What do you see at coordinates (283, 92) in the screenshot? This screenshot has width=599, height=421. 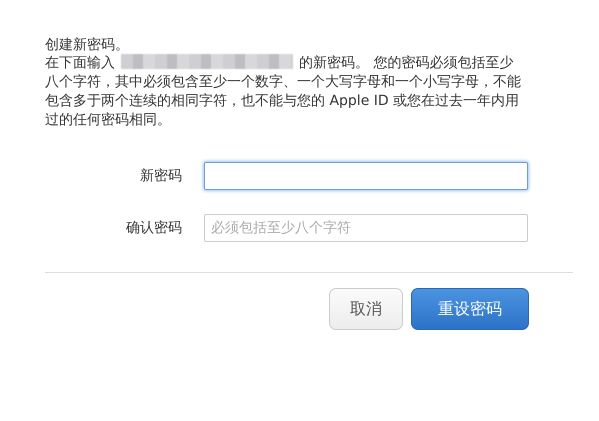 I see `instructions-paragraph: 在下面输入 的新密码。 您的密码必须包括至少八个字符，其中必须包含至少一个数字、一个大写字母和一个小写字母，不能包含多于两个连续的相同字符，也不能与您的 Apple ID 或您在过去一年内用过的任何密码相同。` at bounding box center [283, 92].